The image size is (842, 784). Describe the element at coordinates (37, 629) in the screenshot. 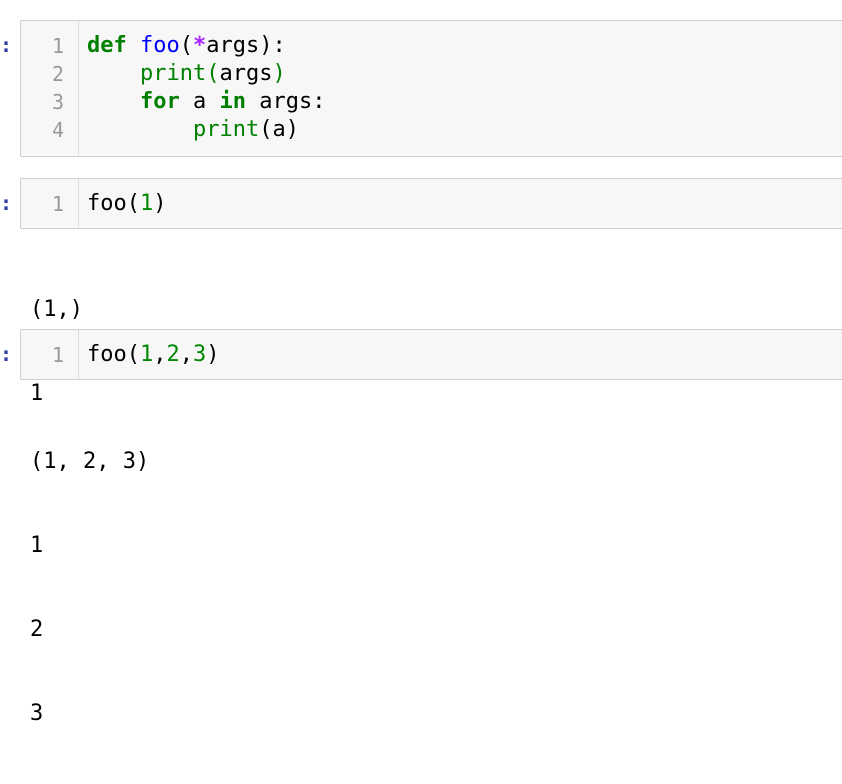

I see `output-line: 2` at that location.